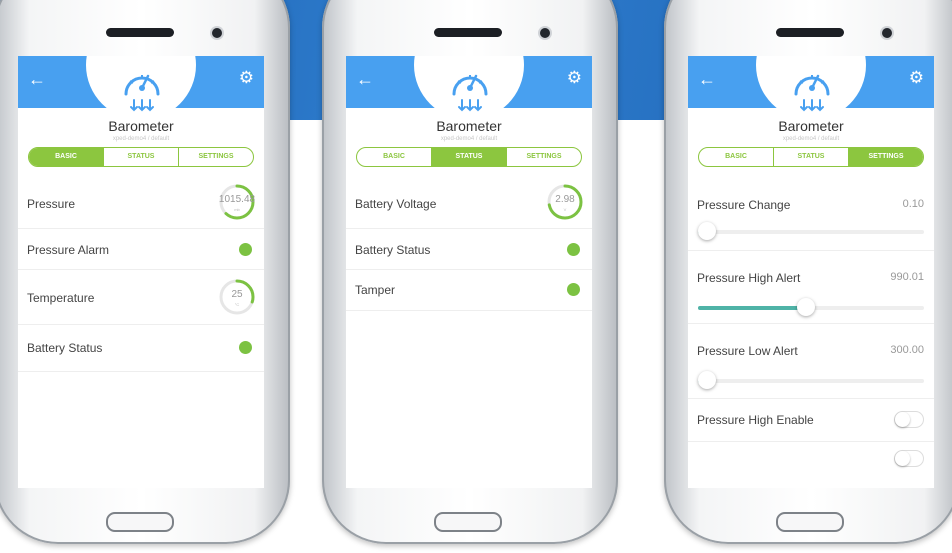 Image resolution: width=952 pixels, height=553 pixels. What do you see at coordinates (907, 277) in the screenshot?
I see `setting-value: 990.01` at bounding box center [907, 277].